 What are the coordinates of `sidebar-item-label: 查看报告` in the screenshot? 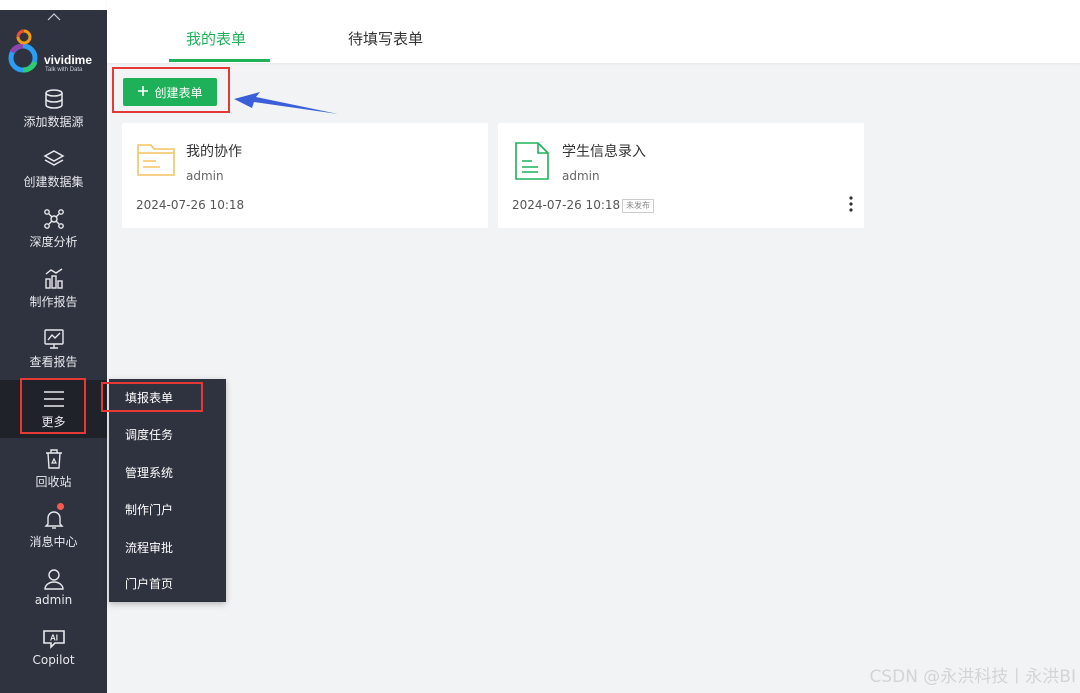 It's located at (53, 362).